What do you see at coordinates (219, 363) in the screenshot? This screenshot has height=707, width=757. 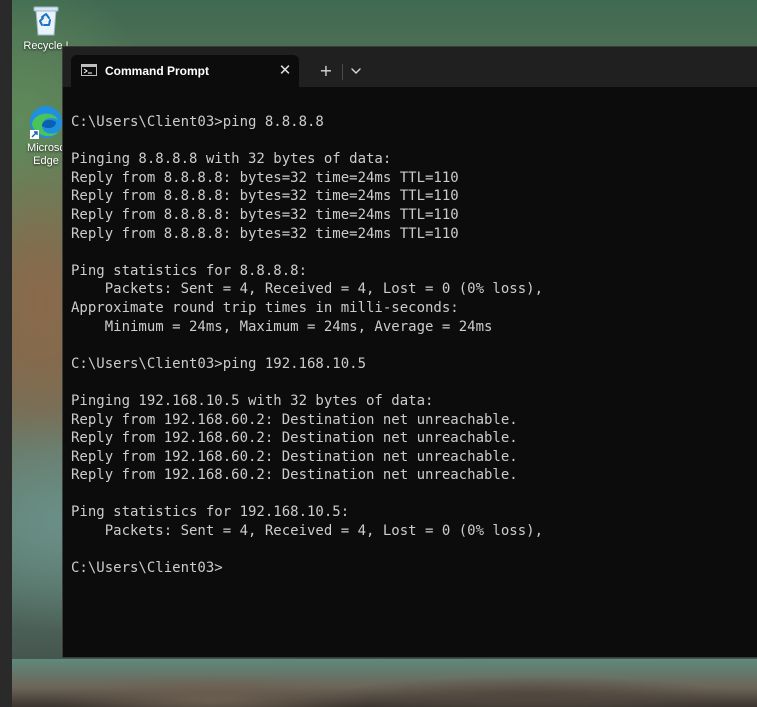 I see `console-line: C:\Users\Client03>ping 192.168.10.5` at bounding box center [219, 363].